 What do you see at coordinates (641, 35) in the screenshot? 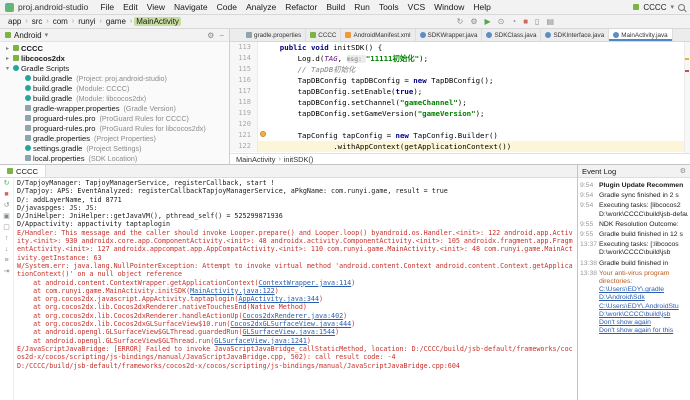
I see `tab-mainactivity-java: MainActivity.java` at bounding box center [641, 35].